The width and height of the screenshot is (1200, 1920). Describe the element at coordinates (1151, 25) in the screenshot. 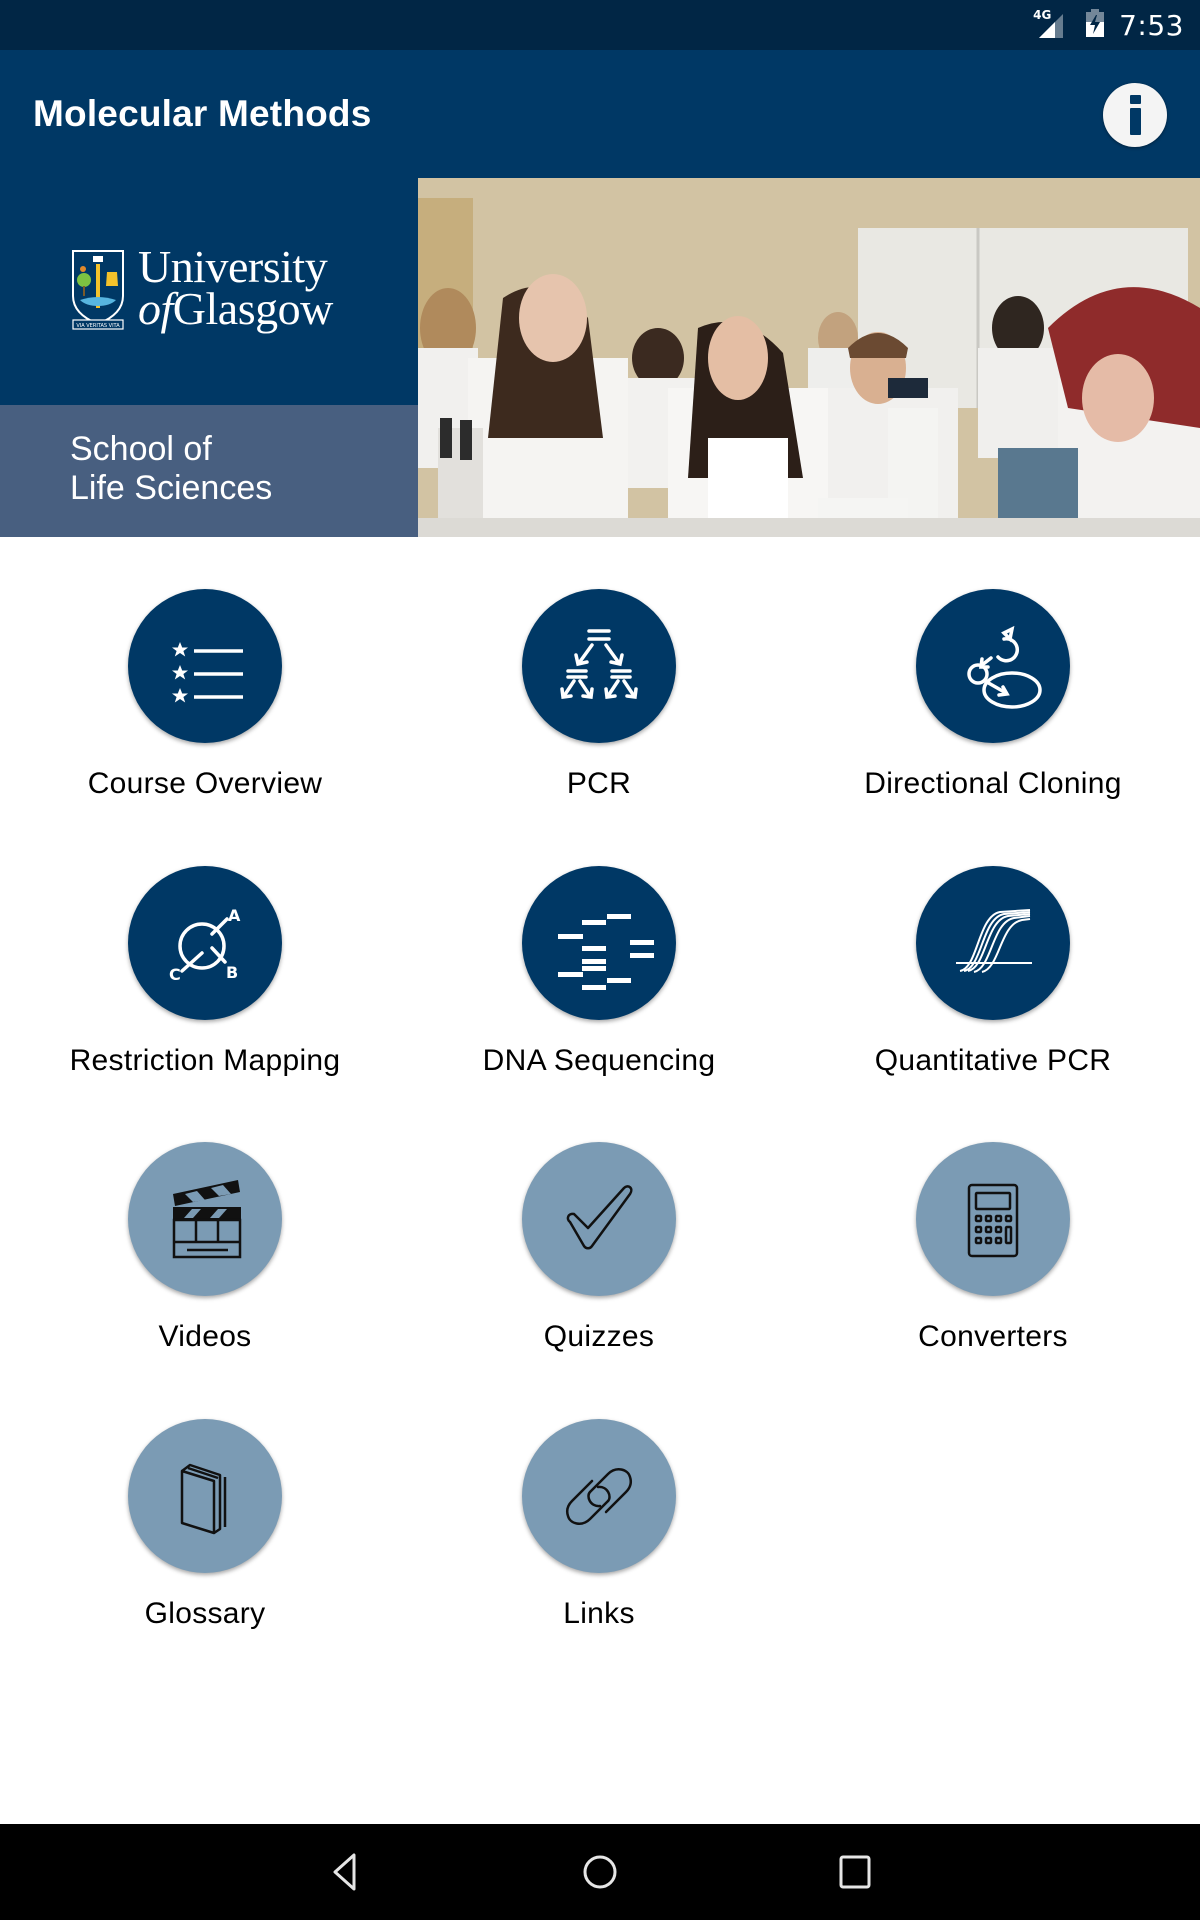

I see `clock: 7:53` at that location.